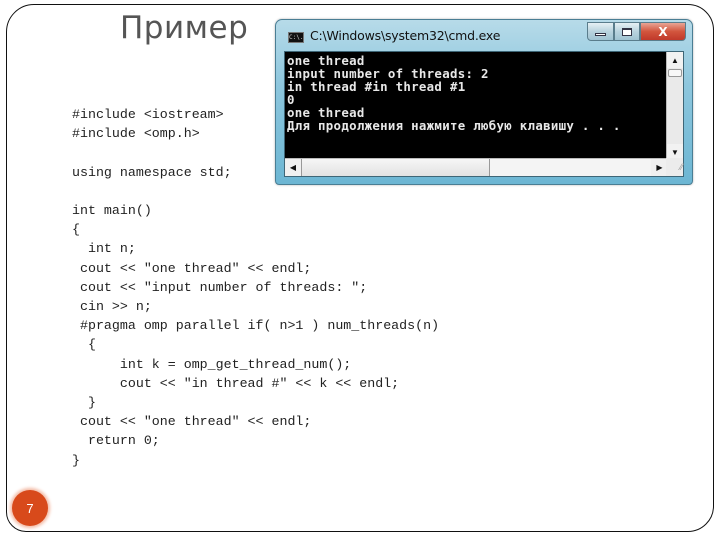  What do you see at coordinates (659, 167) in the screenshot?
I see `arrow-right-icon: ▶` at bounding box center [659, 167].